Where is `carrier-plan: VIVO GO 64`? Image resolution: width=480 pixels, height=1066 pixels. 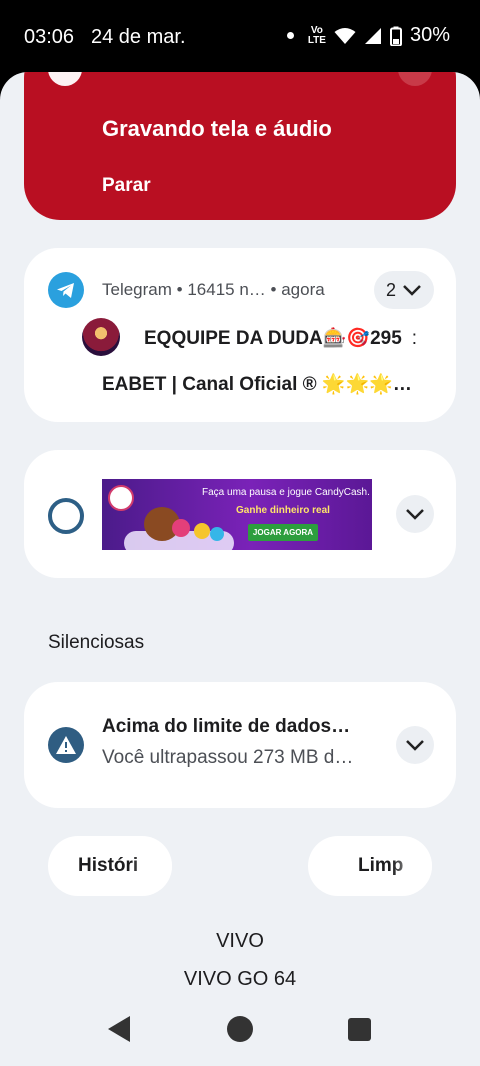
carrier-plan: VIVO GO 64 is located at coordinates (240, 979).